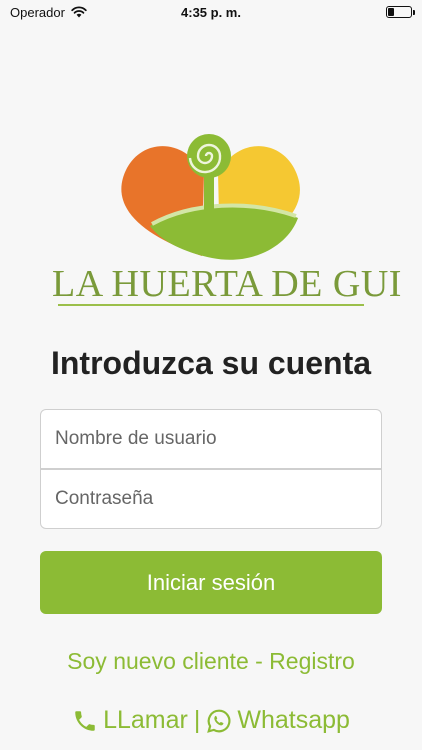 This screenshot has width=422, height=750. Describe the element at coordinates (211, 439) in the screenshot. I see `username-input` at that location.